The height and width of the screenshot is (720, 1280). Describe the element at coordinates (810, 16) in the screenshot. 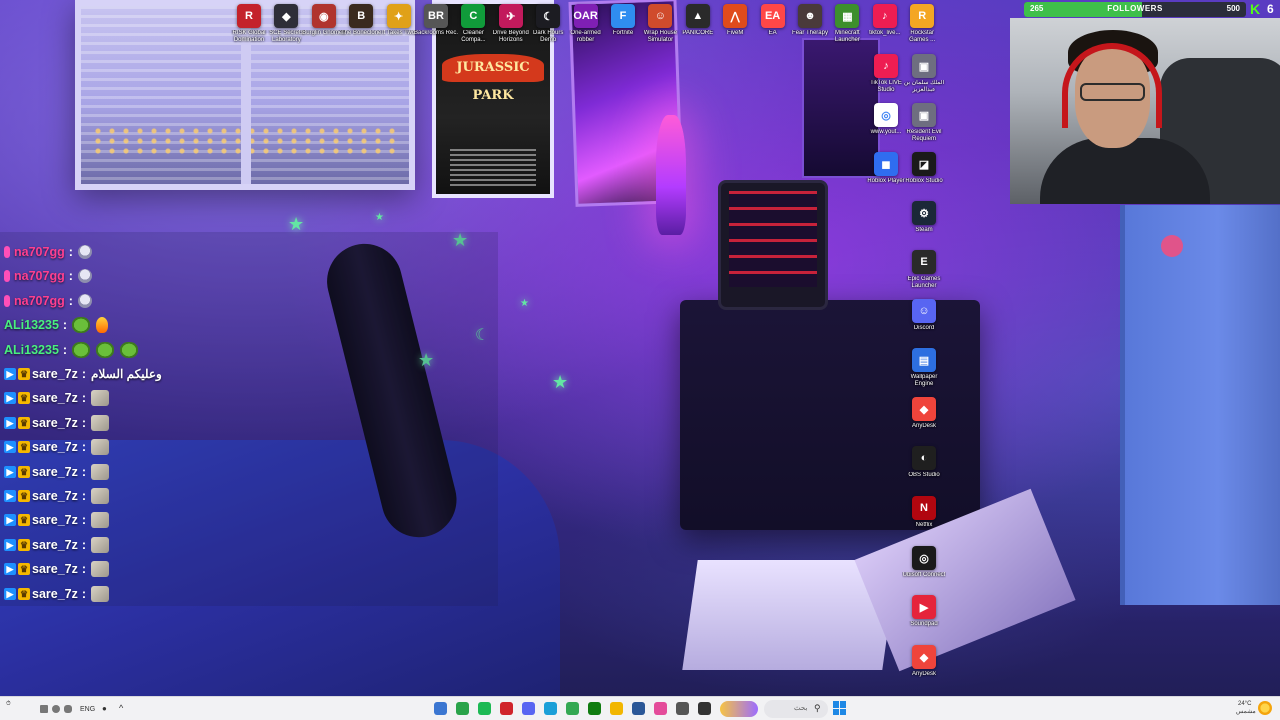

I see `fear-therapy-icon: ☻` at that location.